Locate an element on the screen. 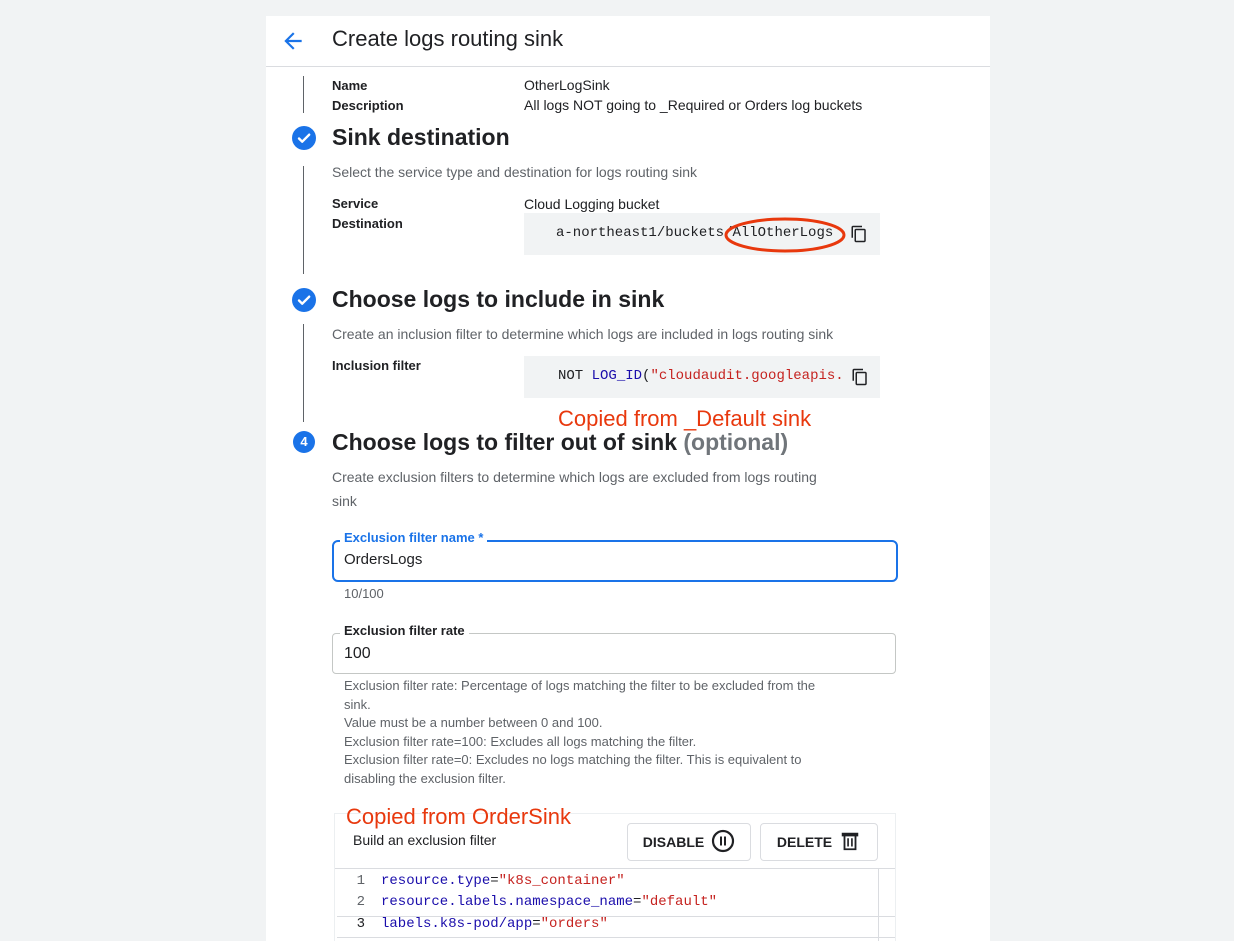  exclusion-filter-name-field: OrdersLogs is located at coordinates (615, 561).